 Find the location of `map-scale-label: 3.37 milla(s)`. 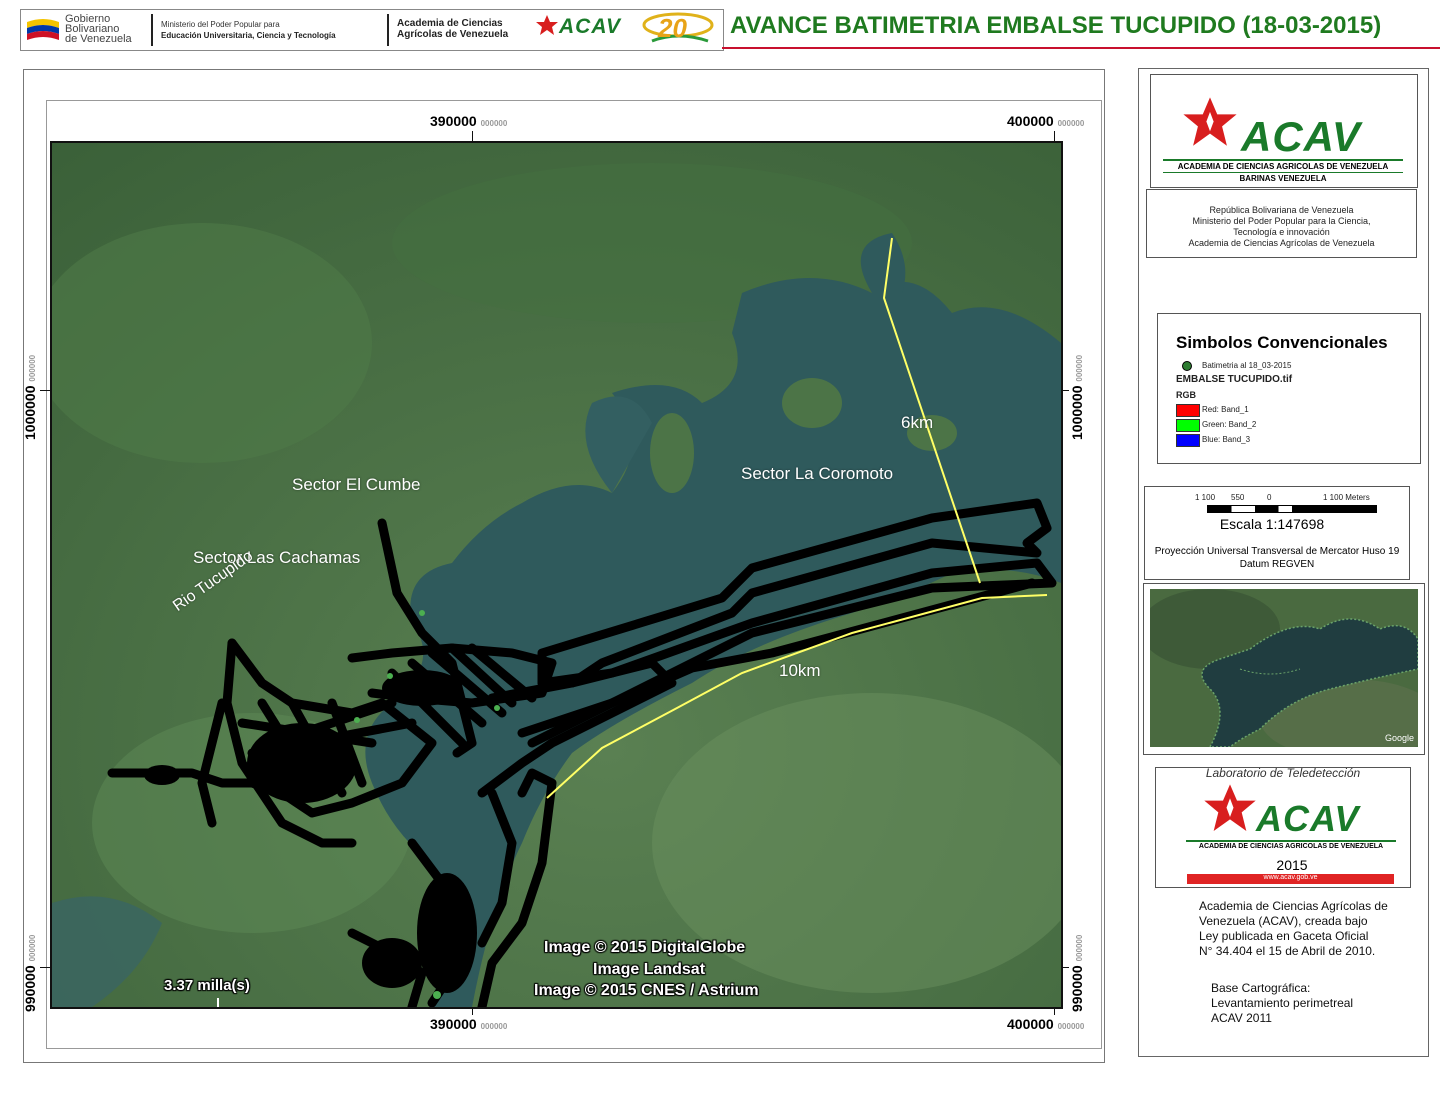

map-scale-label: 3.37 milla(s) is located at coordinates (207, 985).